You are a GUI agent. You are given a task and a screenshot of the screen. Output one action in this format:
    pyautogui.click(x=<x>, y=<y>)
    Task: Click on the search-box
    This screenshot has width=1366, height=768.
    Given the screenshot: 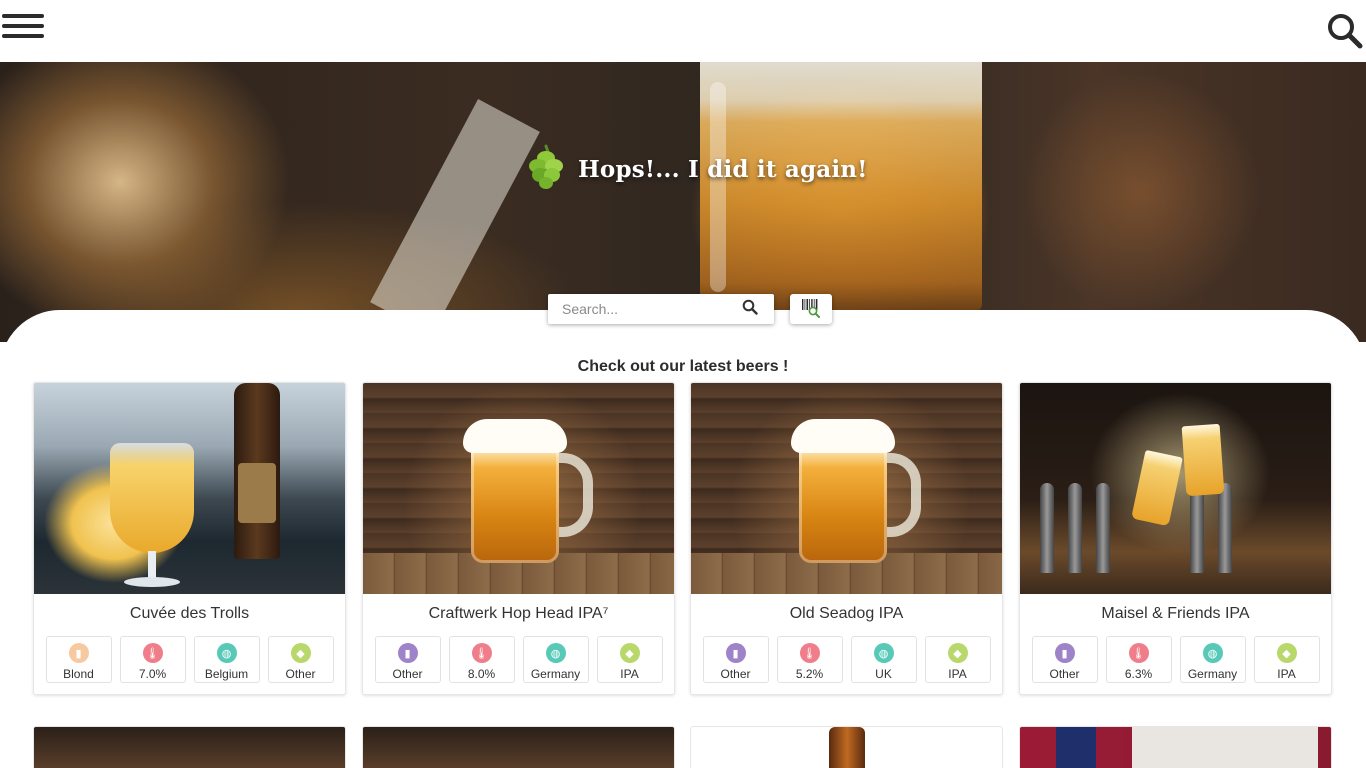 What is the action you would take?
    pyautogui.click(x=661, y=309)
    